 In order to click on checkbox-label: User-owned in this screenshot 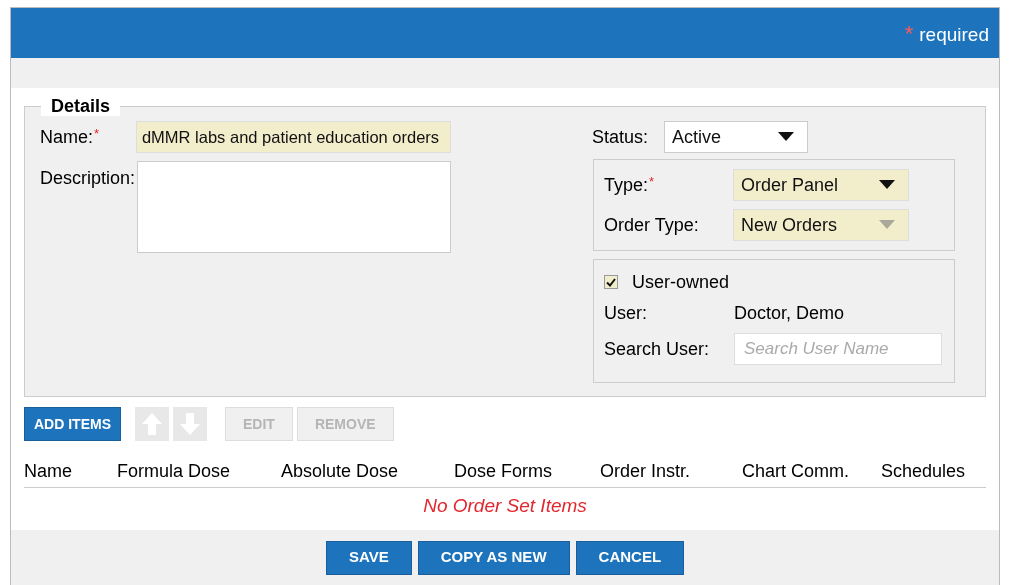, I will do `click(681, 282)`.